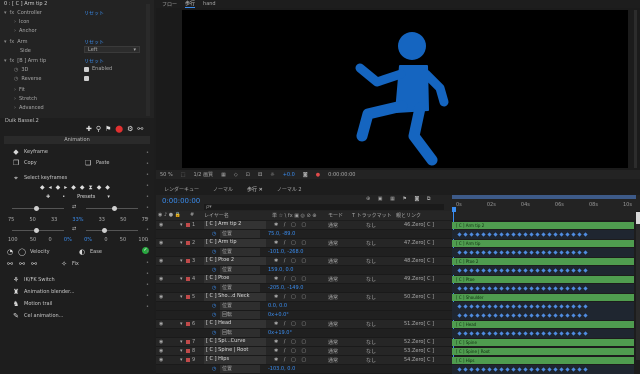  What do you see at coordinates (76, 211) in the screenshot?
I see `influence-slider-1: ⇄` at bounding box center [76, 211].